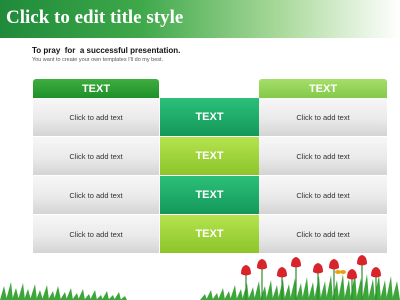 This screenshot has width=400, height=300. Describe the element at coordinates (96, 195) in the screenshot. I see `left-cell-3: Click to add text` at that location.